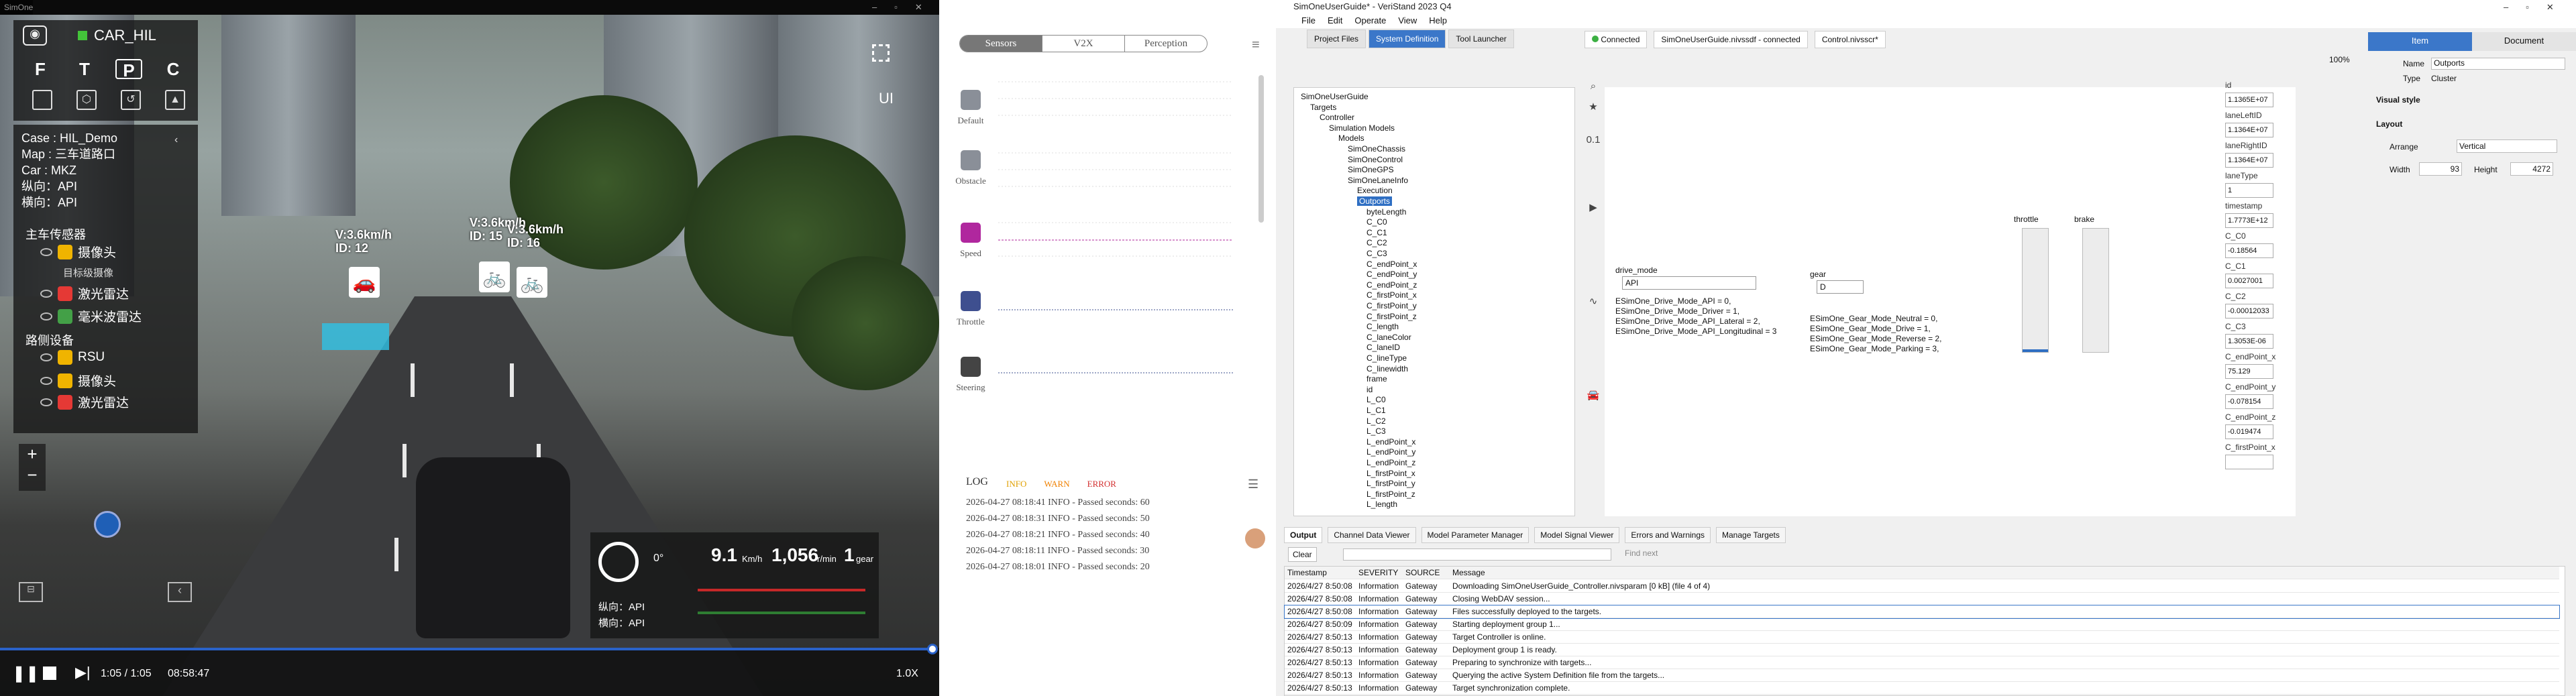 This screenshot has width=2576, height=696. I want to click on tree-item: L_C1, so click(1376, 410).